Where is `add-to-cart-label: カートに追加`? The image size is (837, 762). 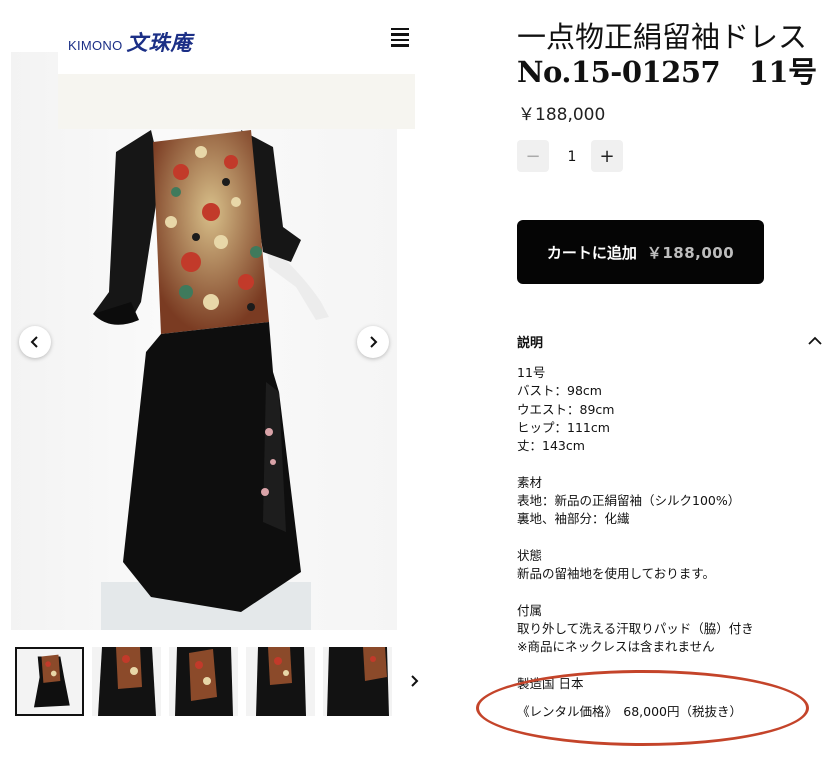 add-to-cart-label: カートに追加 is located at coordinates (591, 252).